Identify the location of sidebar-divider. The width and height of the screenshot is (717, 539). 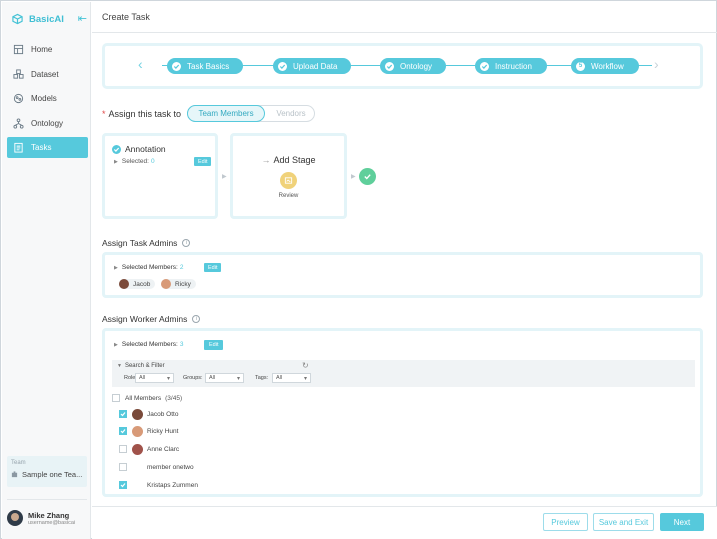
(47, 499).